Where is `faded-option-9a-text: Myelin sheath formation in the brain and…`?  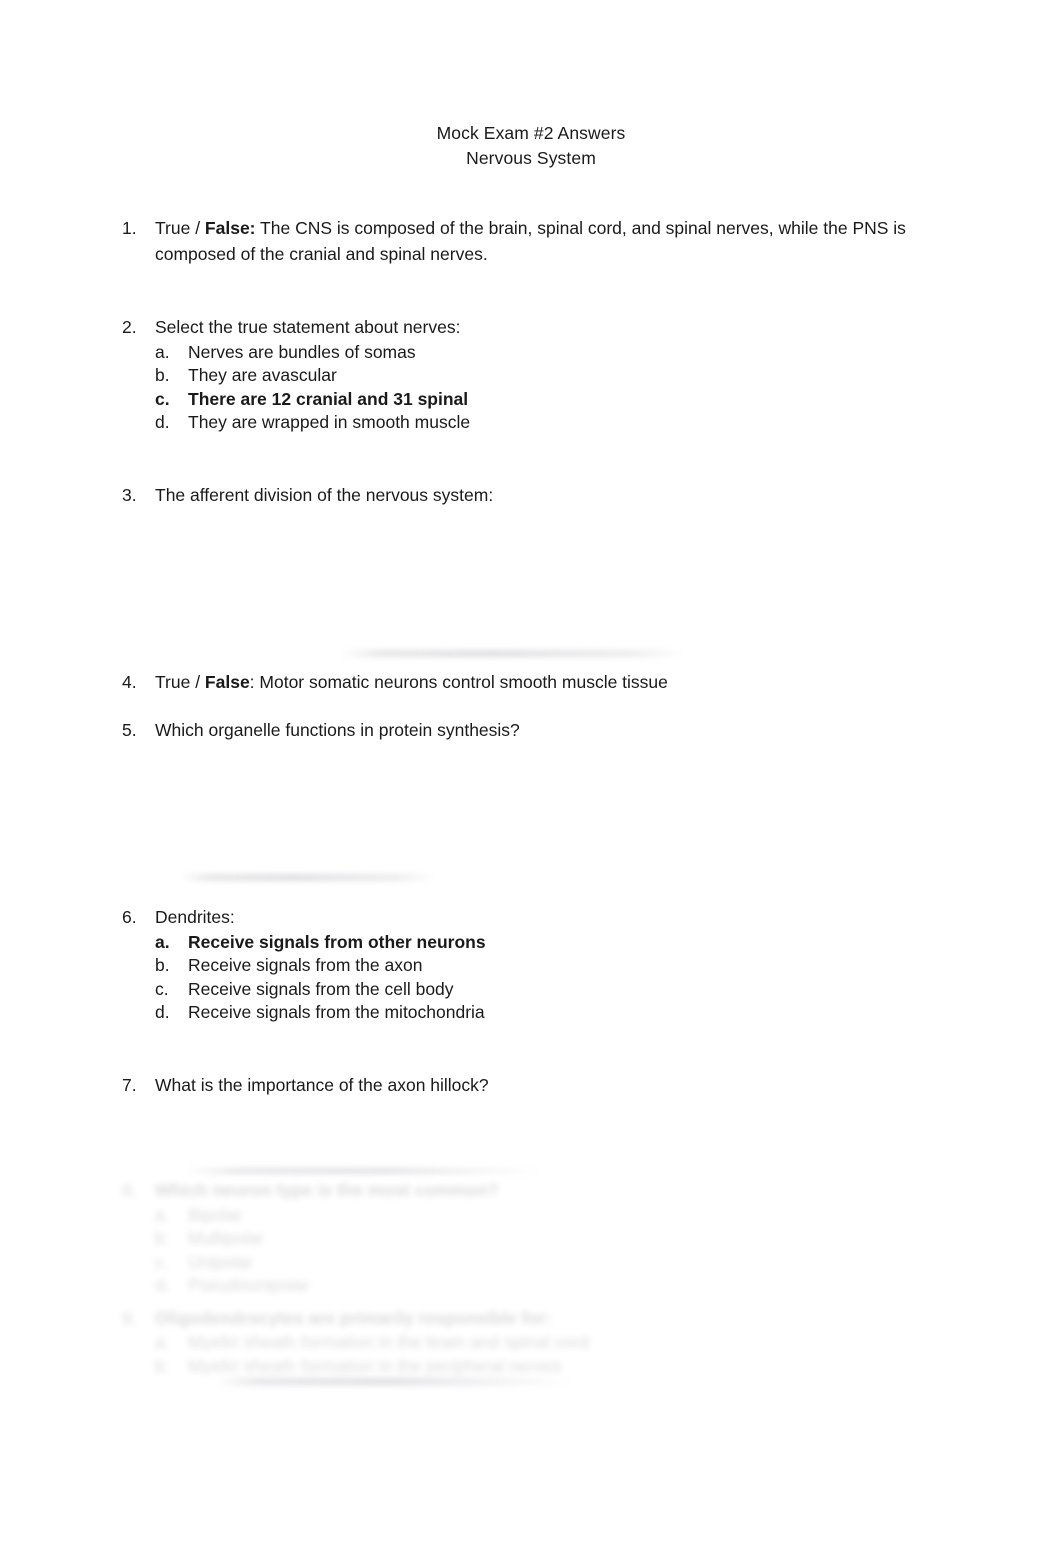
faded-option-9a-text: Myelin sheath formation in the brain and… is located at coordinates (388, 1342).